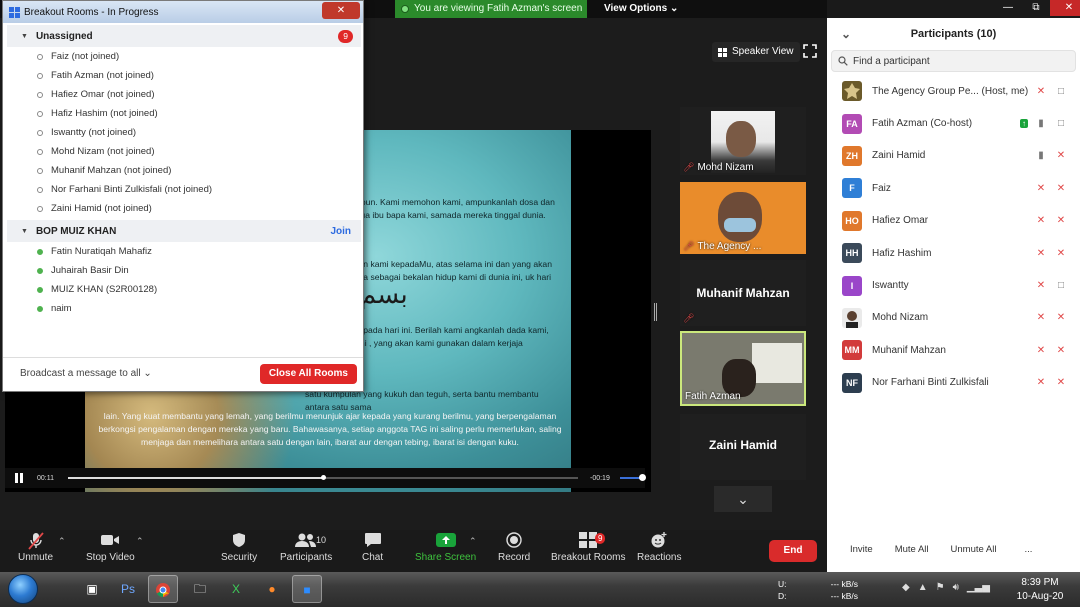 The height and width of the screenshot is (607, 1080). What do you see at coordinates (86, 373) in the screenshot?
I see `broadcast-message-button: Broadcast a message to all ⌄` at bounding box center [86, 373].